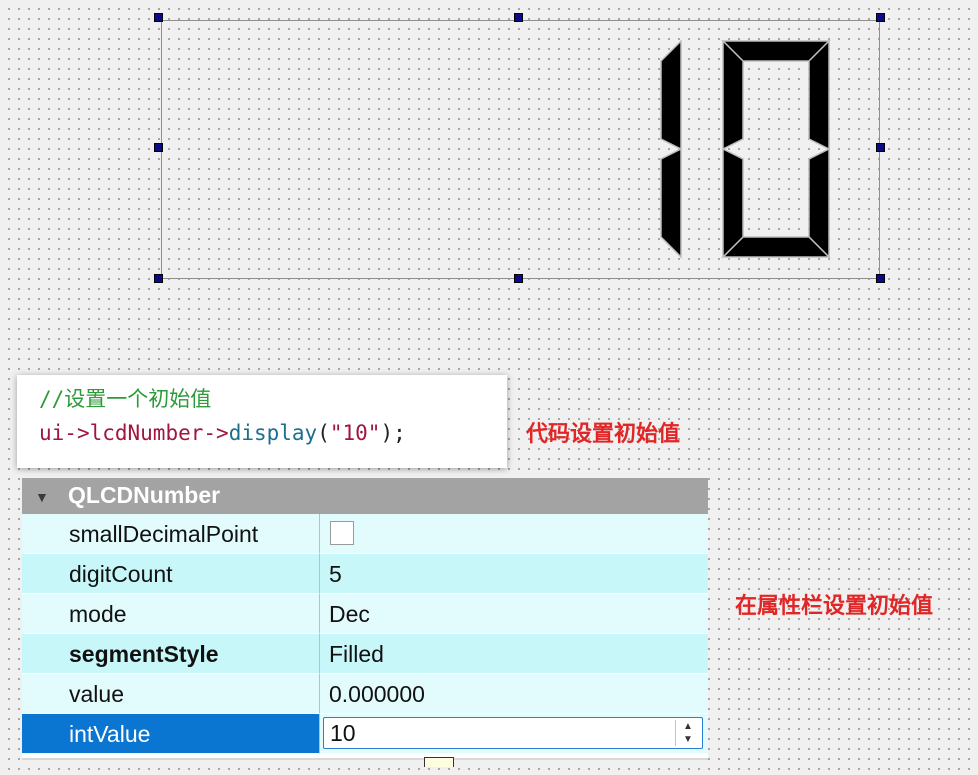 The image size is (978, 775). What do you see at coordinates (121, 574) in the screenshot?
I see `property-name: digitCount` at bounding box center [121, 574].